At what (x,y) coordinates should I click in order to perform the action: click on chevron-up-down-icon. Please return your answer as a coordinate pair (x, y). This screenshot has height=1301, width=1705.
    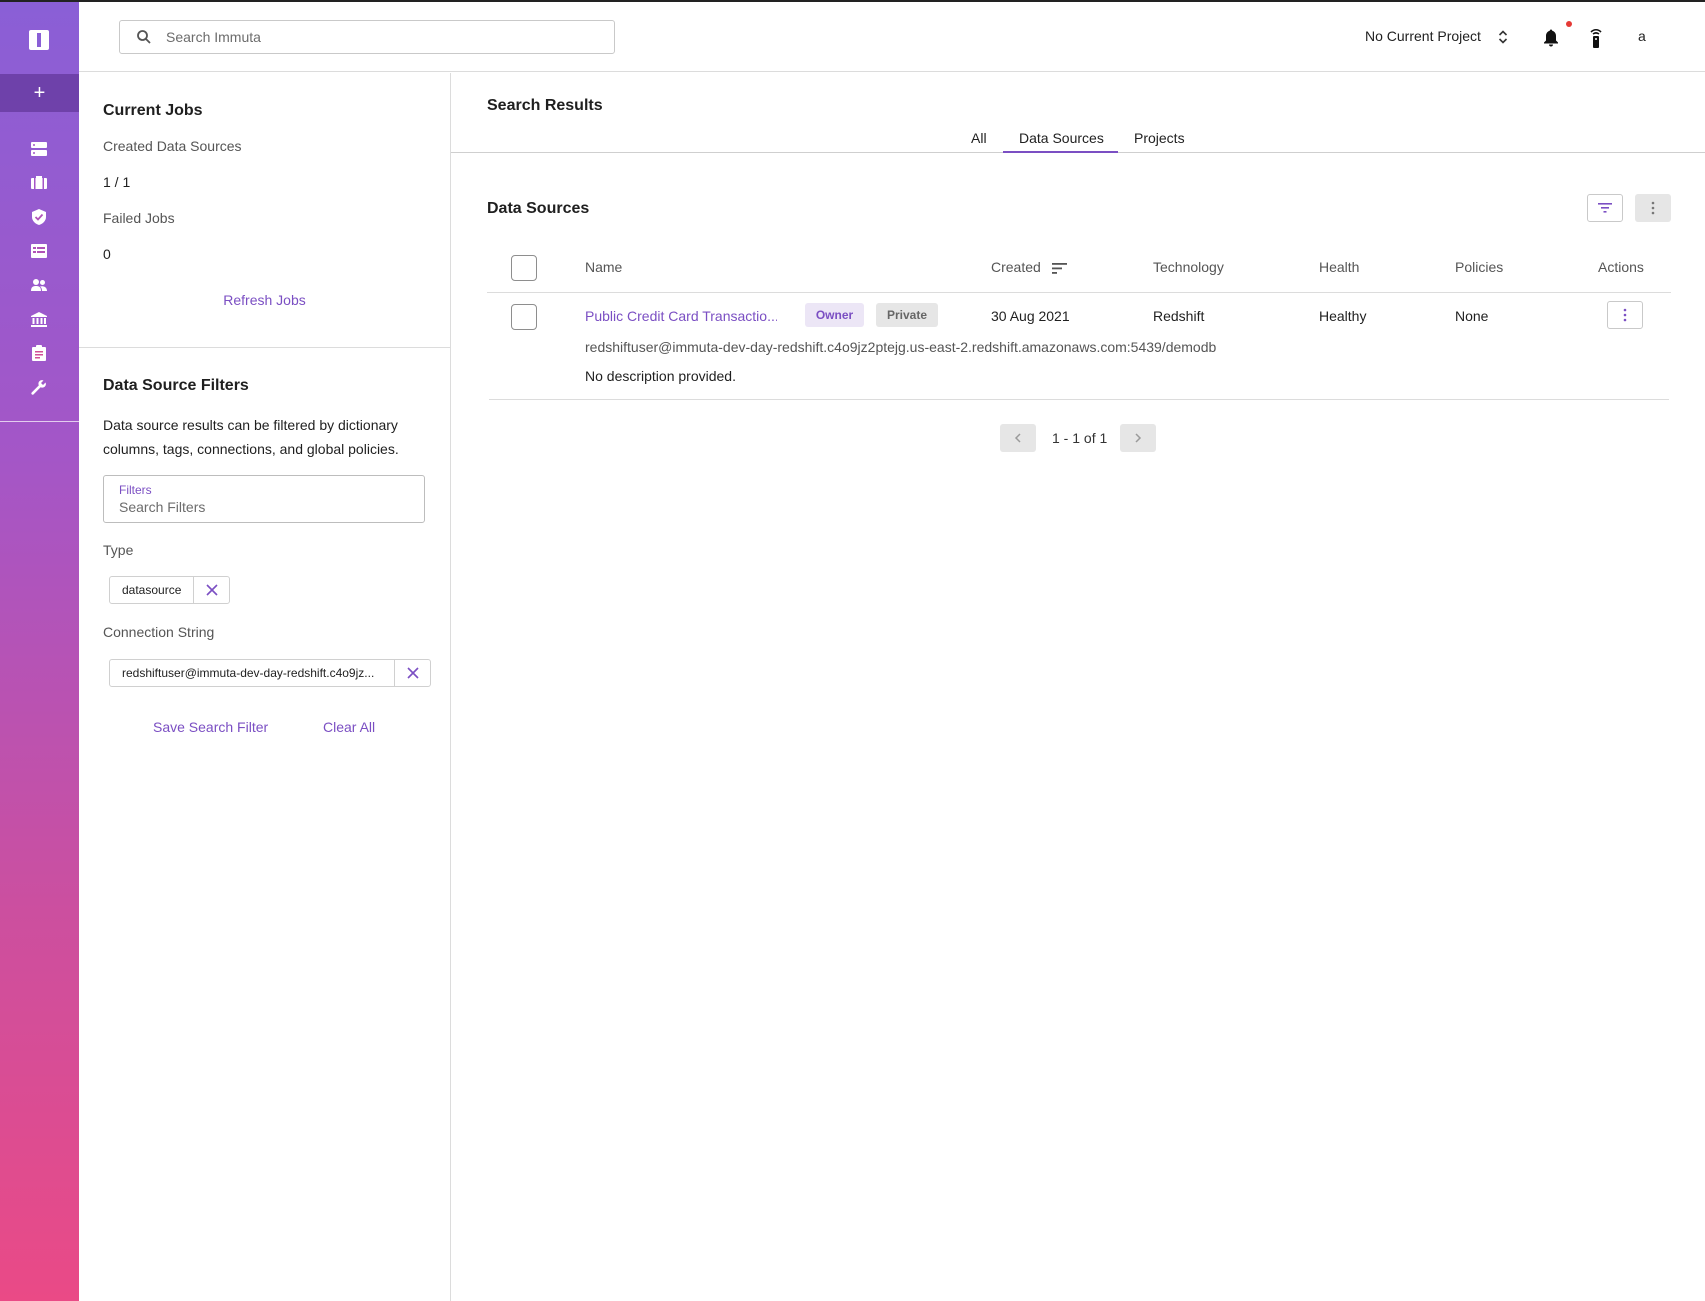
    Looking at the image, I should click on (1503, 37).